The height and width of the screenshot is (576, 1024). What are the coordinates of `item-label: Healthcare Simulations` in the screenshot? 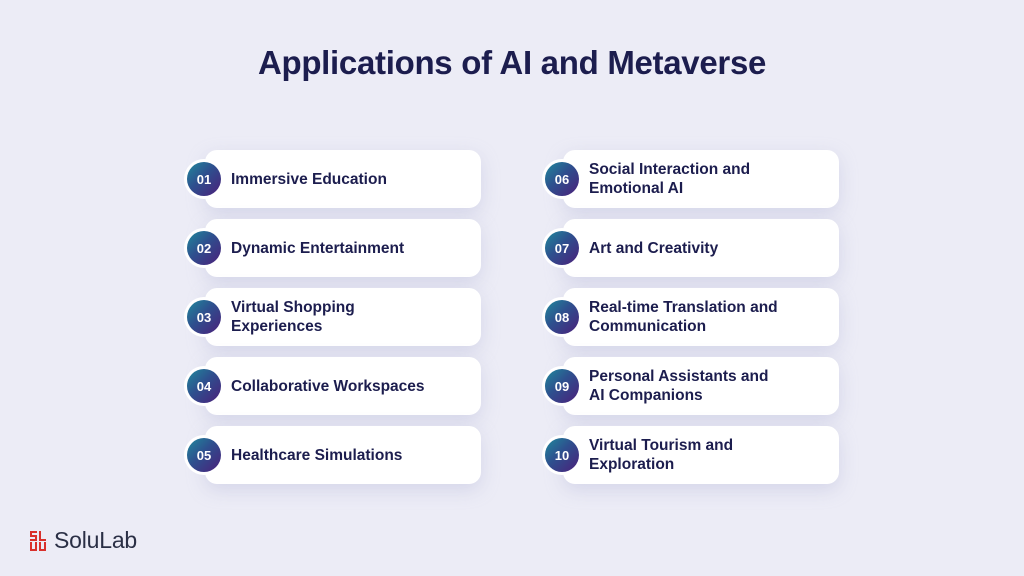 It's located at (317, 455).